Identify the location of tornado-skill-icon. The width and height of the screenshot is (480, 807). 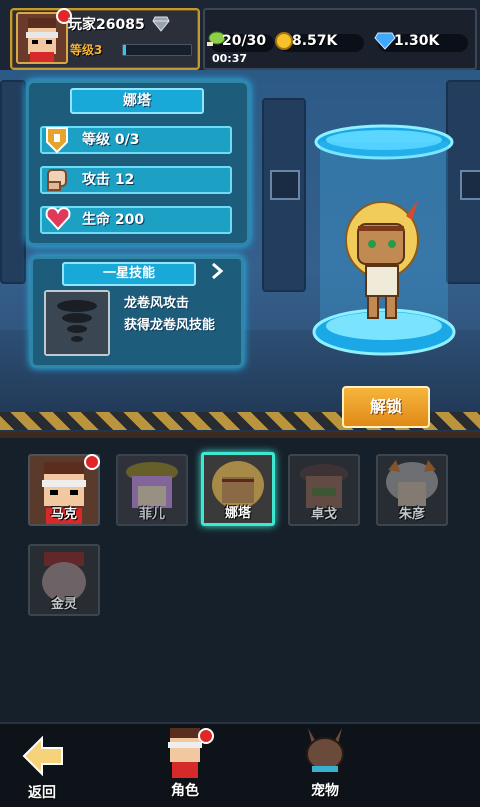
(77, 323).